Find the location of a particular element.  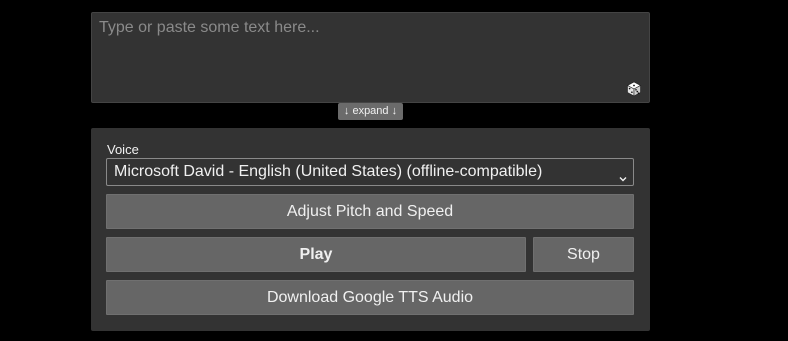

play-button: Play is located at coordinates (316, 254).